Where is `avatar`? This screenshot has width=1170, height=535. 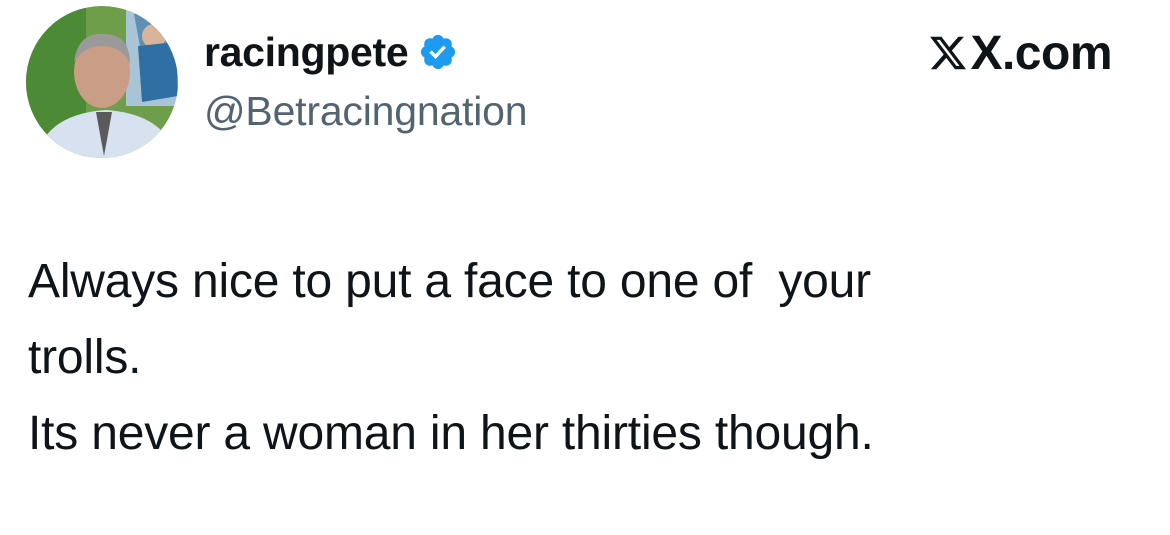
avatar is located at coordinates (102, 82).